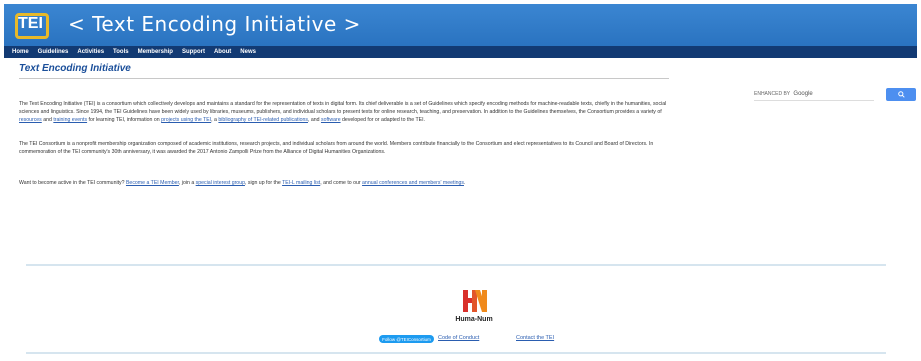 This screenshot has width=921, height=361. I want to click on software-link: software, so click(331, 120).